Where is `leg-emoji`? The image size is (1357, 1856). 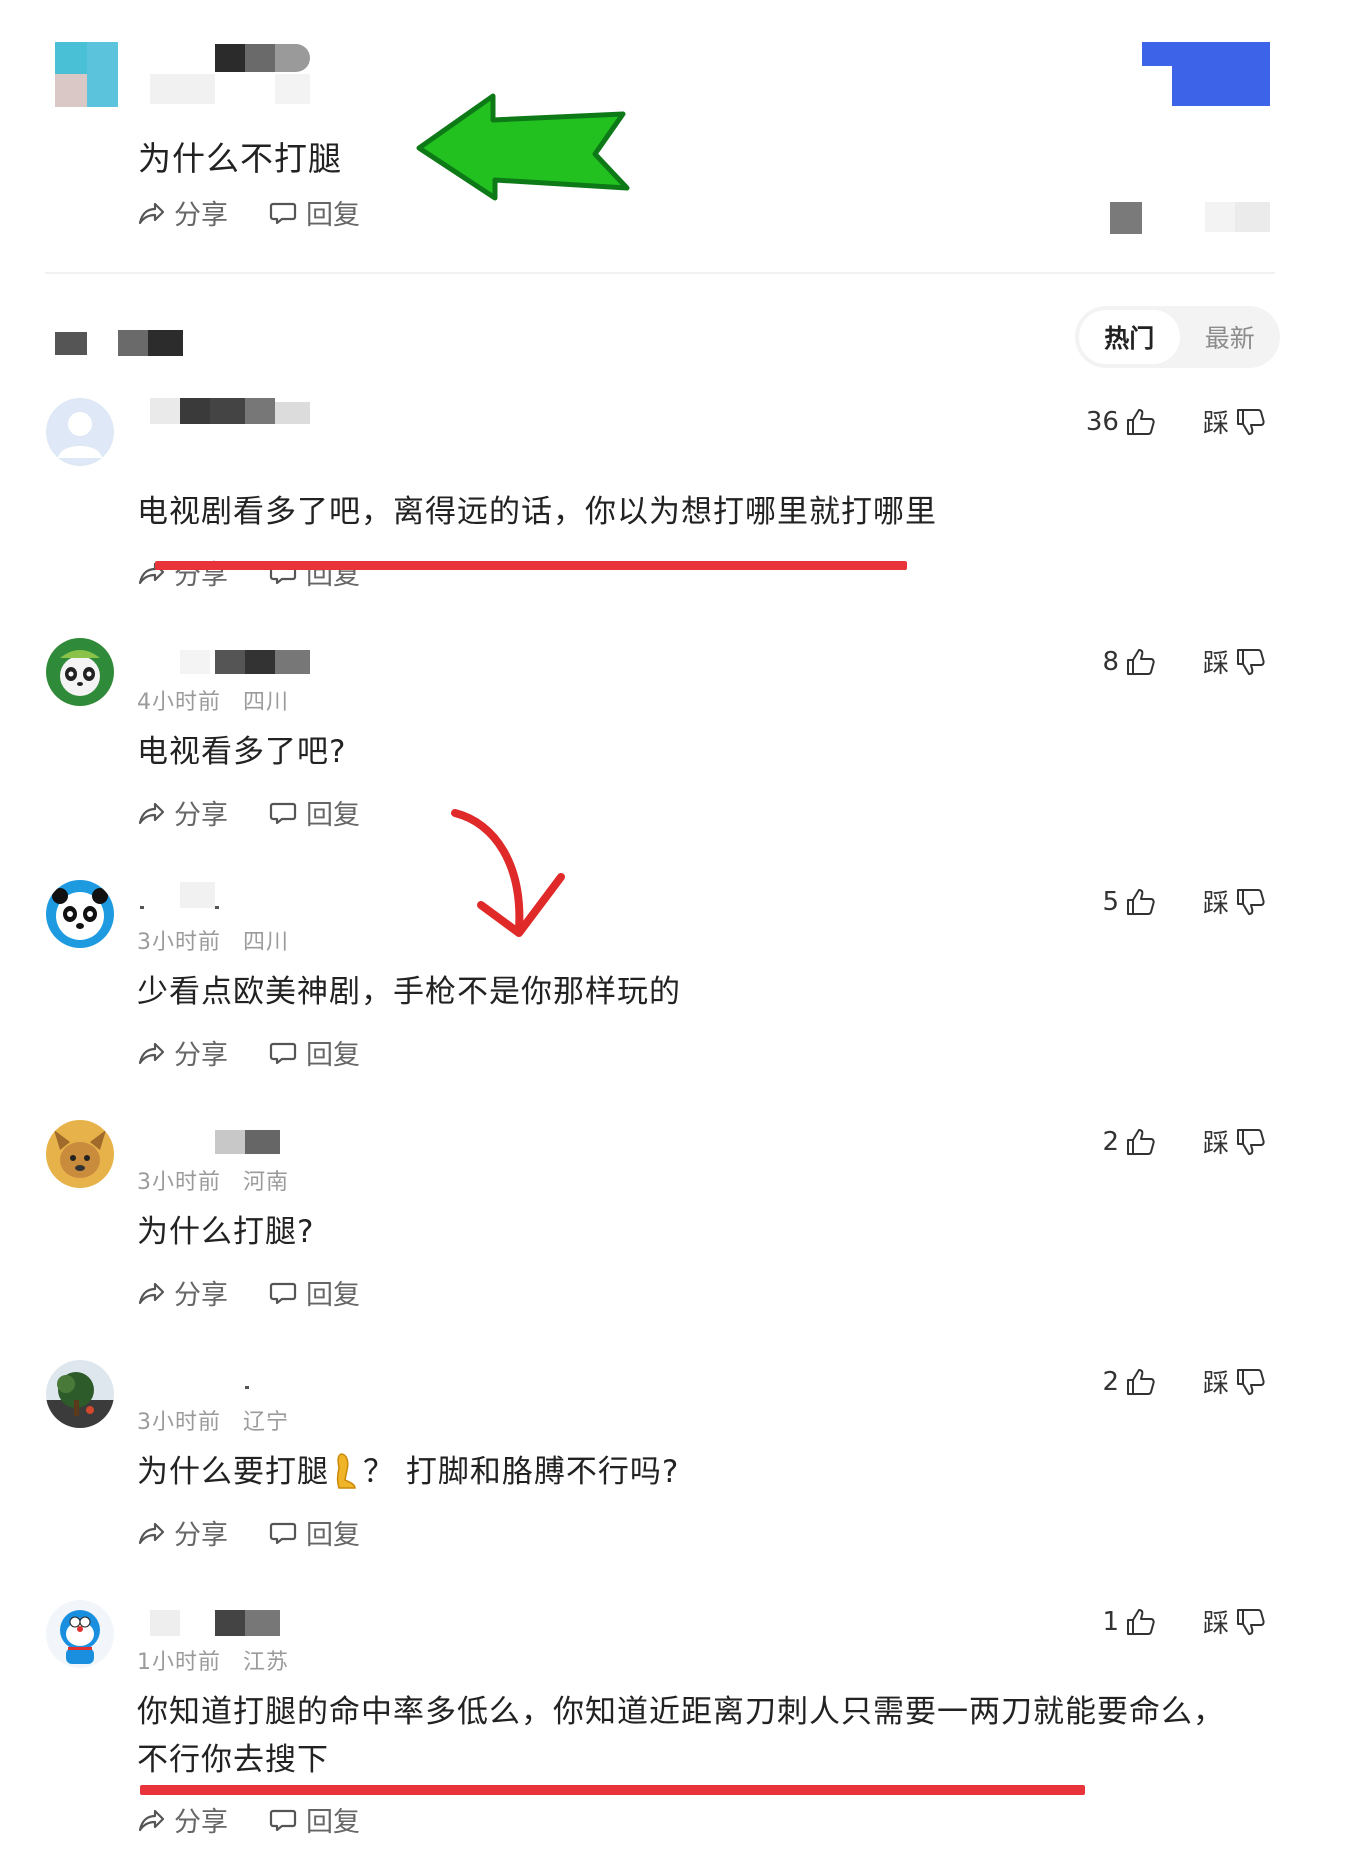 leg-emoji is located at coordinates (346, 1471).